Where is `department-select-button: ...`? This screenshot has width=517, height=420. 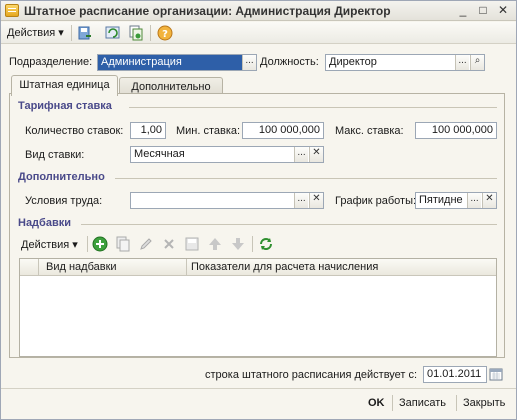 department-select-button: ... is located at coordinates (249, 62).